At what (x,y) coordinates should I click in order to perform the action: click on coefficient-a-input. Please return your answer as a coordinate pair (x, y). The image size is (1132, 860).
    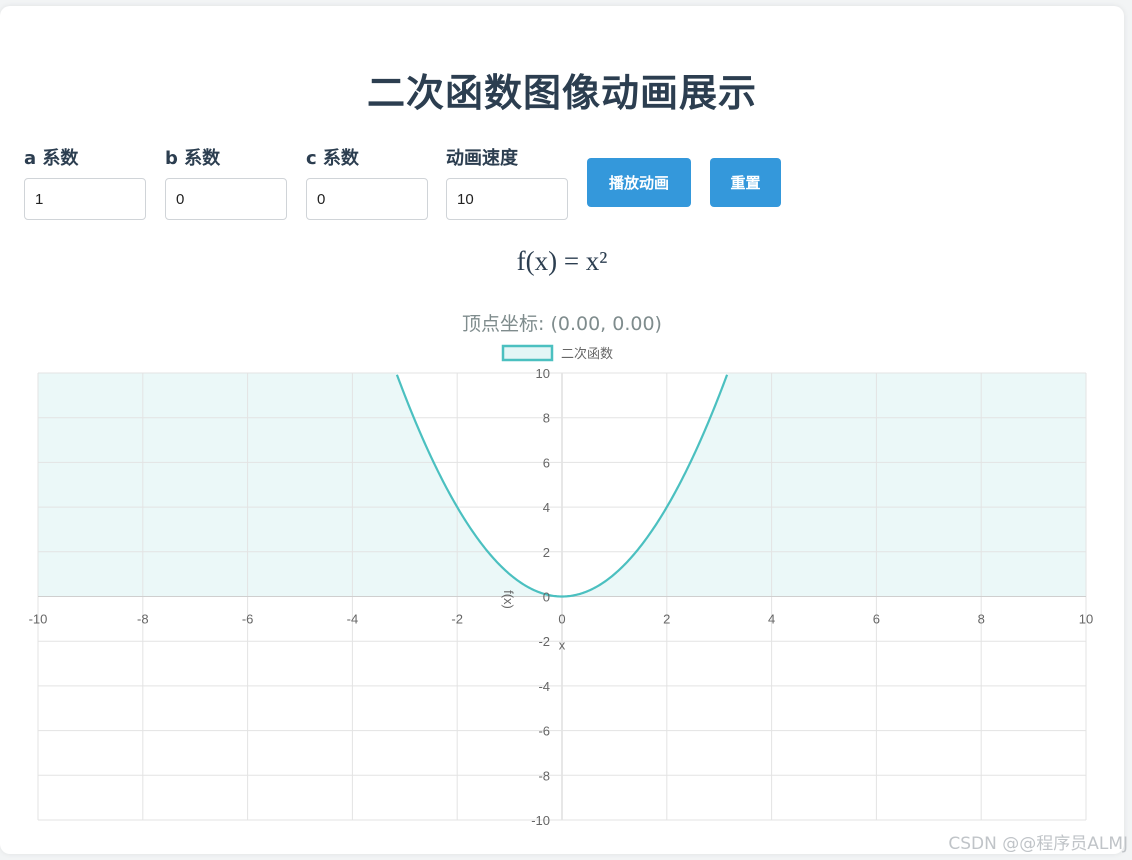
    Looking at the image, I should click on (85, 199).